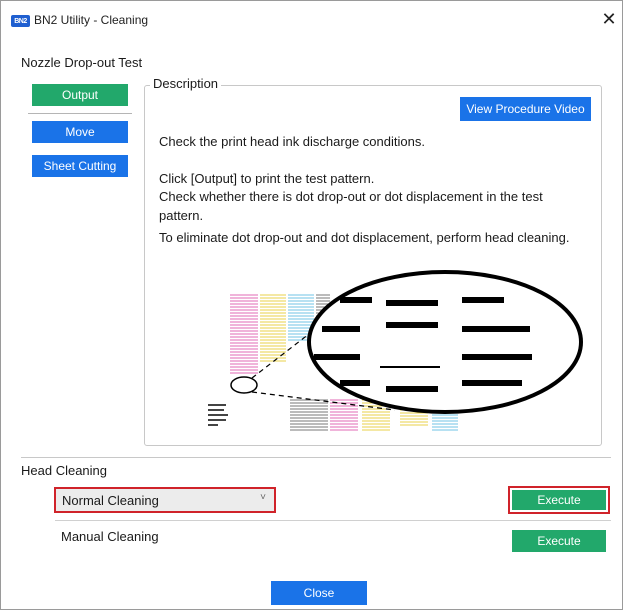 The height and width of the screenshot is (610, 623). I want to click on sheet-cutting-button: Sheet Cutting, so click(80, 166).